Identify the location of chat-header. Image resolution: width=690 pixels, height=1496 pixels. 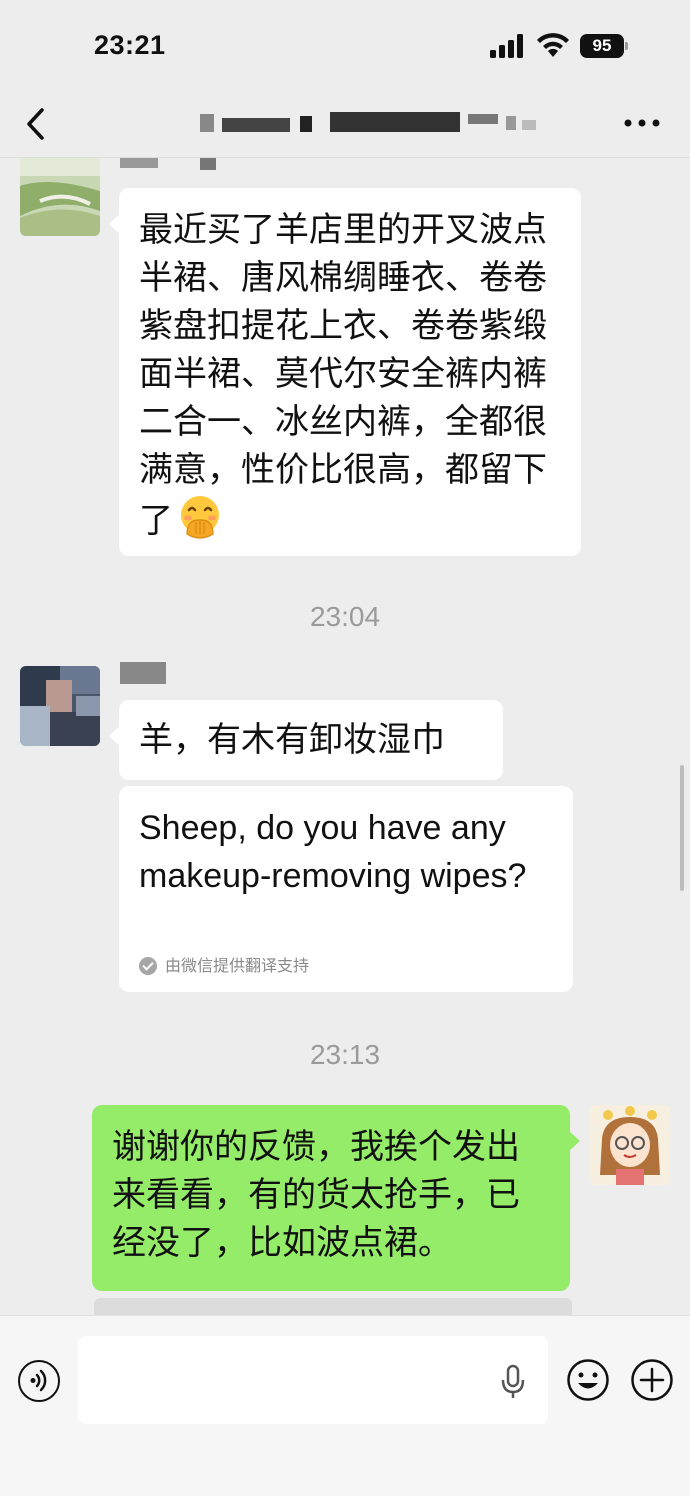
(345, 124).